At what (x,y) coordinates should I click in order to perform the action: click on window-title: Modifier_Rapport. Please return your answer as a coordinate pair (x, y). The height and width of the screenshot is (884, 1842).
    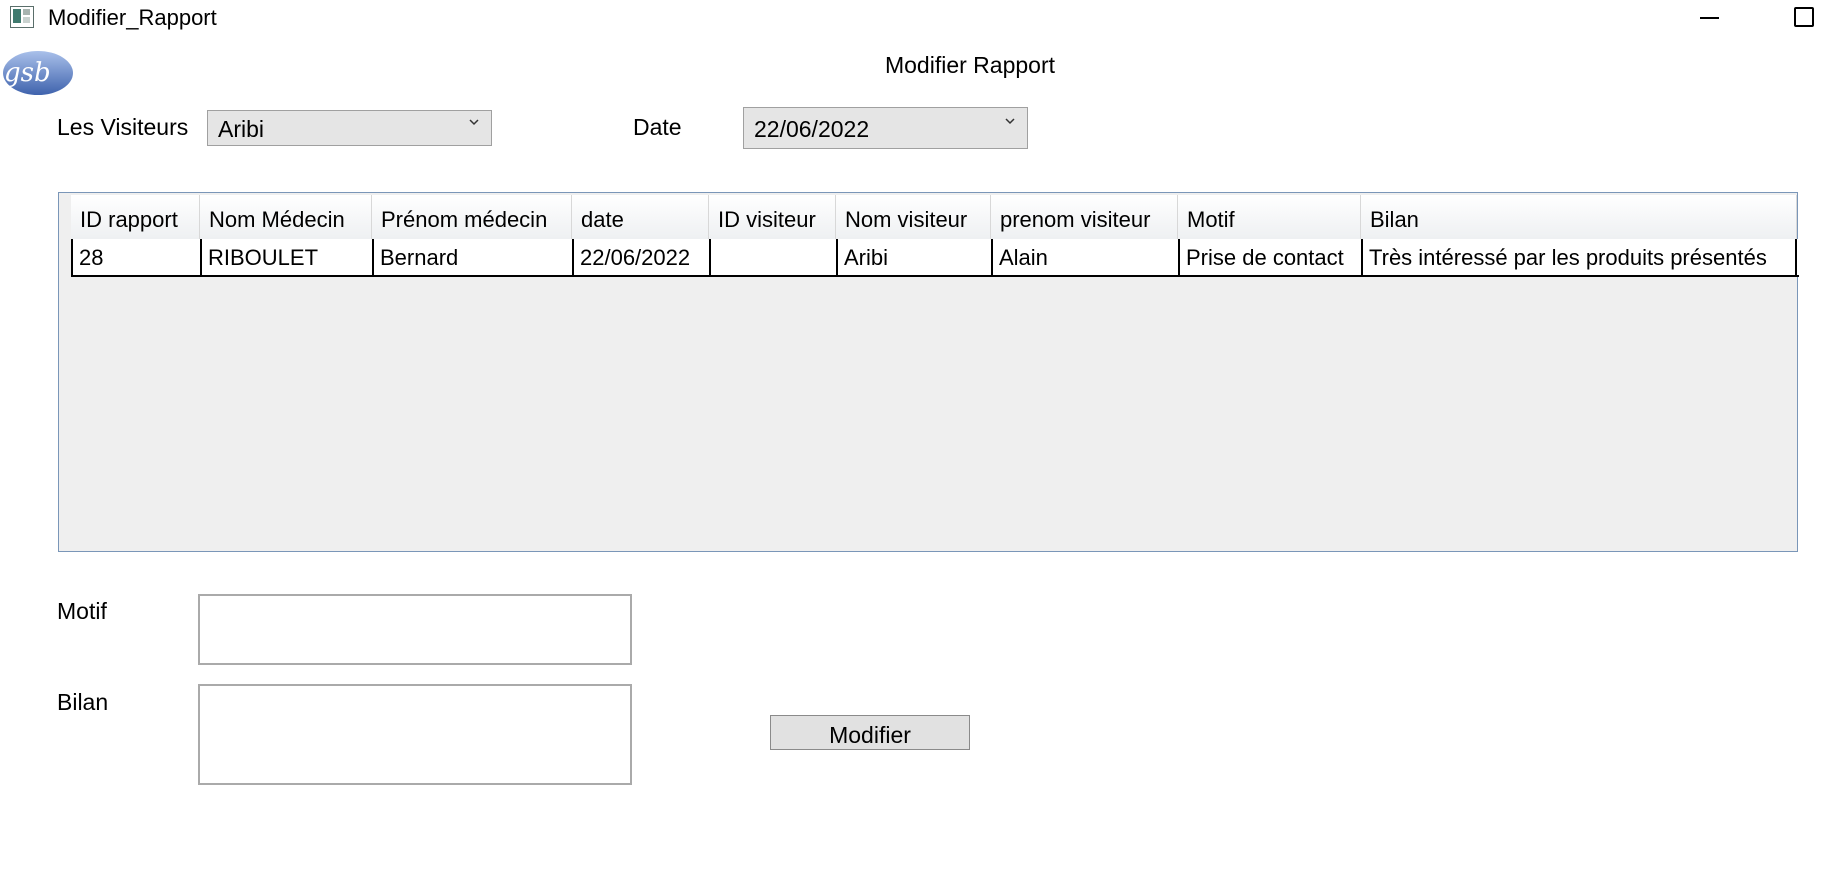
    Looking at the image, I should click on (132, 17).